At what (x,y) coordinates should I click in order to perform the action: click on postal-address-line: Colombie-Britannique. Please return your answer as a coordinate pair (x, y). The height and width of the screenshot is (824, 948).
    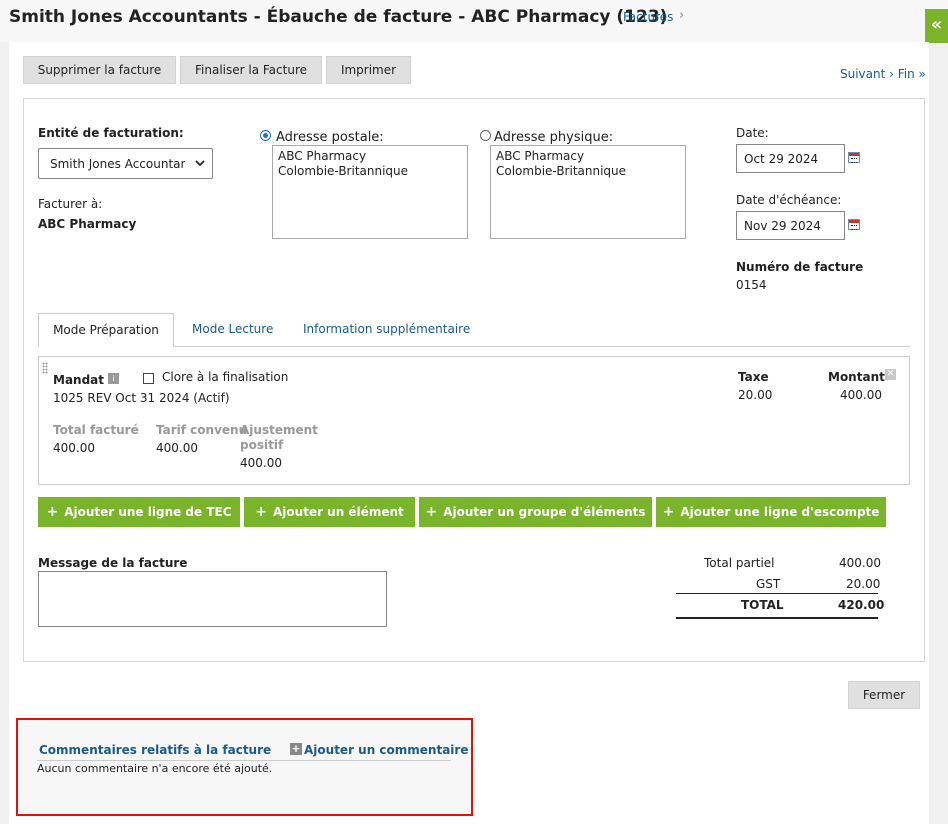
    Looking at the image, I should click on (343, 171).